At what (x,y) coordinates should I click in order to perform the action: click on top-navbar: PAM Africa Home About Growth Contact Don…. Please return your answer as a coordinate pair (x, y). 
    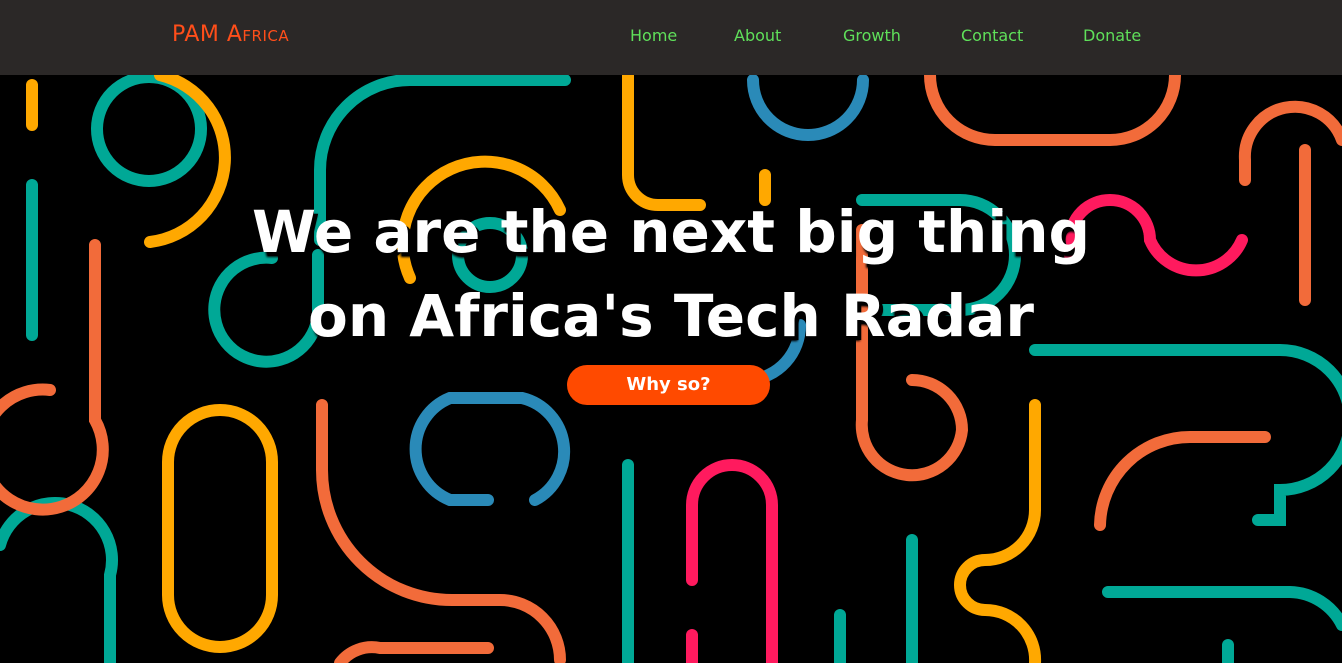
    Looking at the image, I should click on (671, 37).